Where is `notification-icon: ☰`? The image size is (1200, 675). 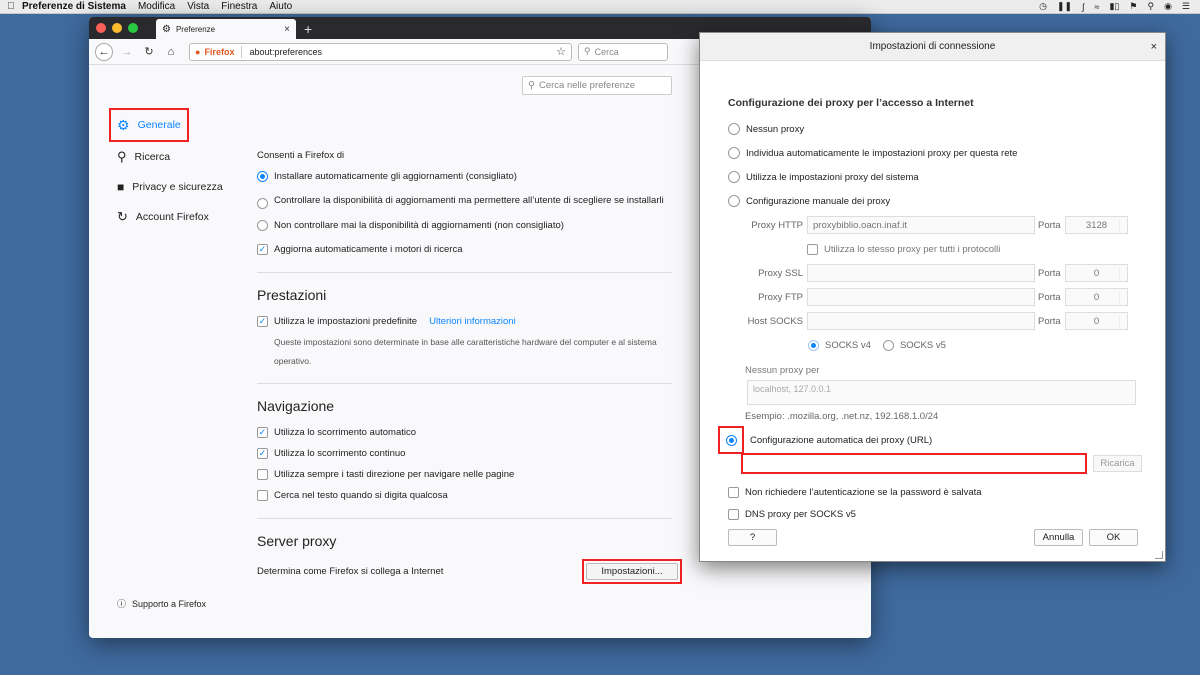
notification-icon: ☰ is located at coordinates (1186, 6).